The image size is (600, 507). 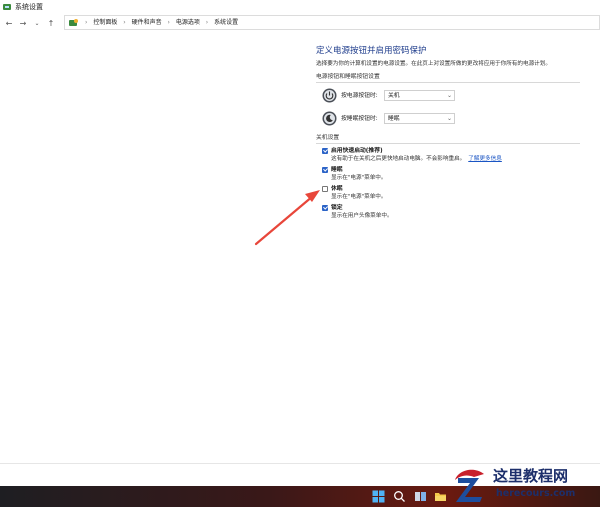 What do you see at coordinates (531, 476) in the screenshot?
I see `watermark-title: 这里教程网` at bounding box center [531, 476].